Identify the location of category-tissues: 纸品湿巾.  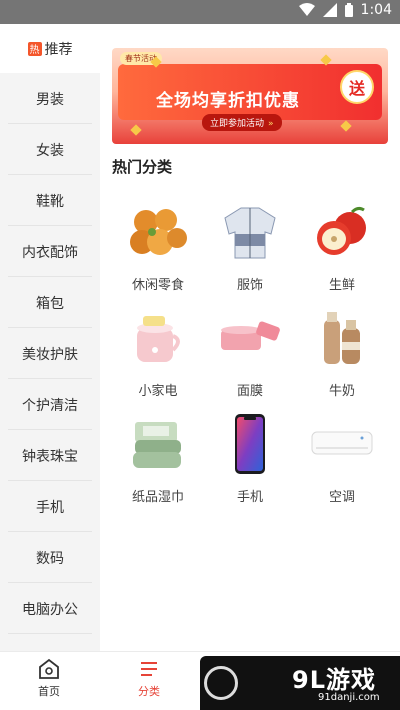
(158, 458).